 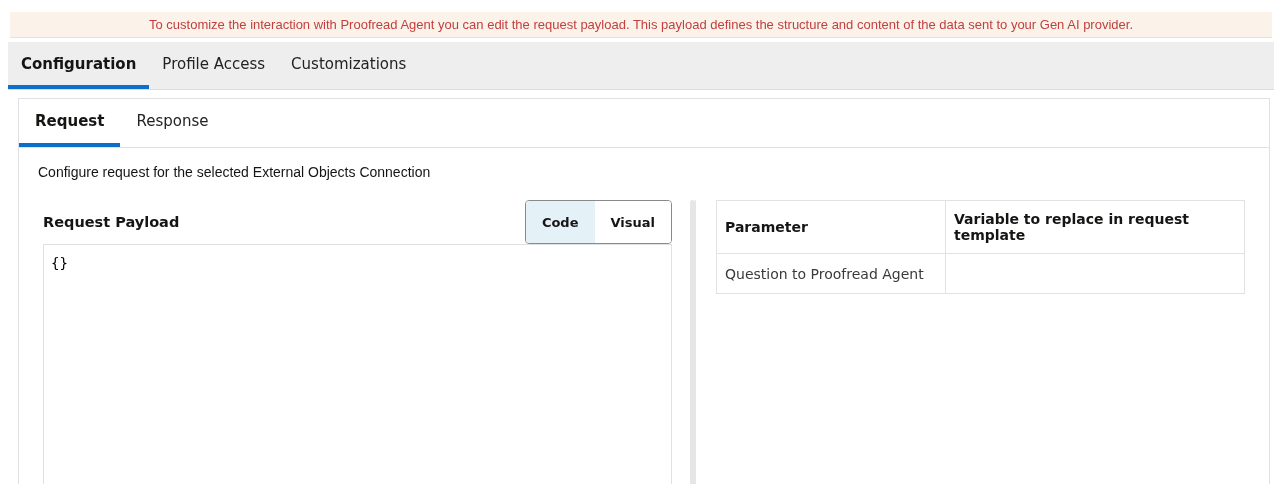 What do you see at coordinates (172, 123) in the screenshot?
I see `tab: Response` at bounding box center [172, 123].